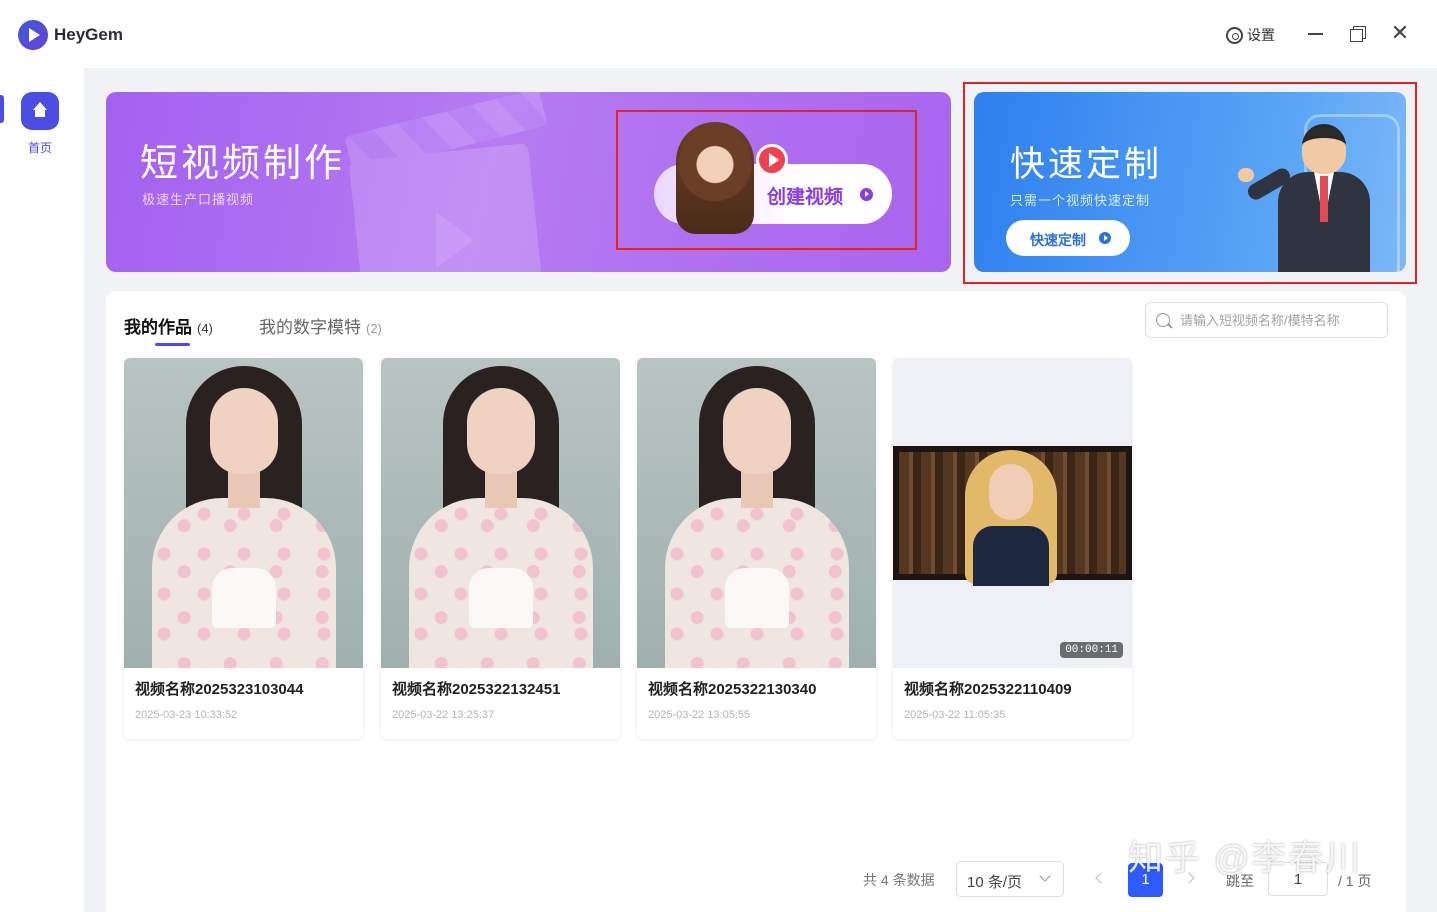 The image size is (1437, 912). Describe the element at coordinates (88, 34) in the screenshot. I see `app-name: HeyGem` at that location.